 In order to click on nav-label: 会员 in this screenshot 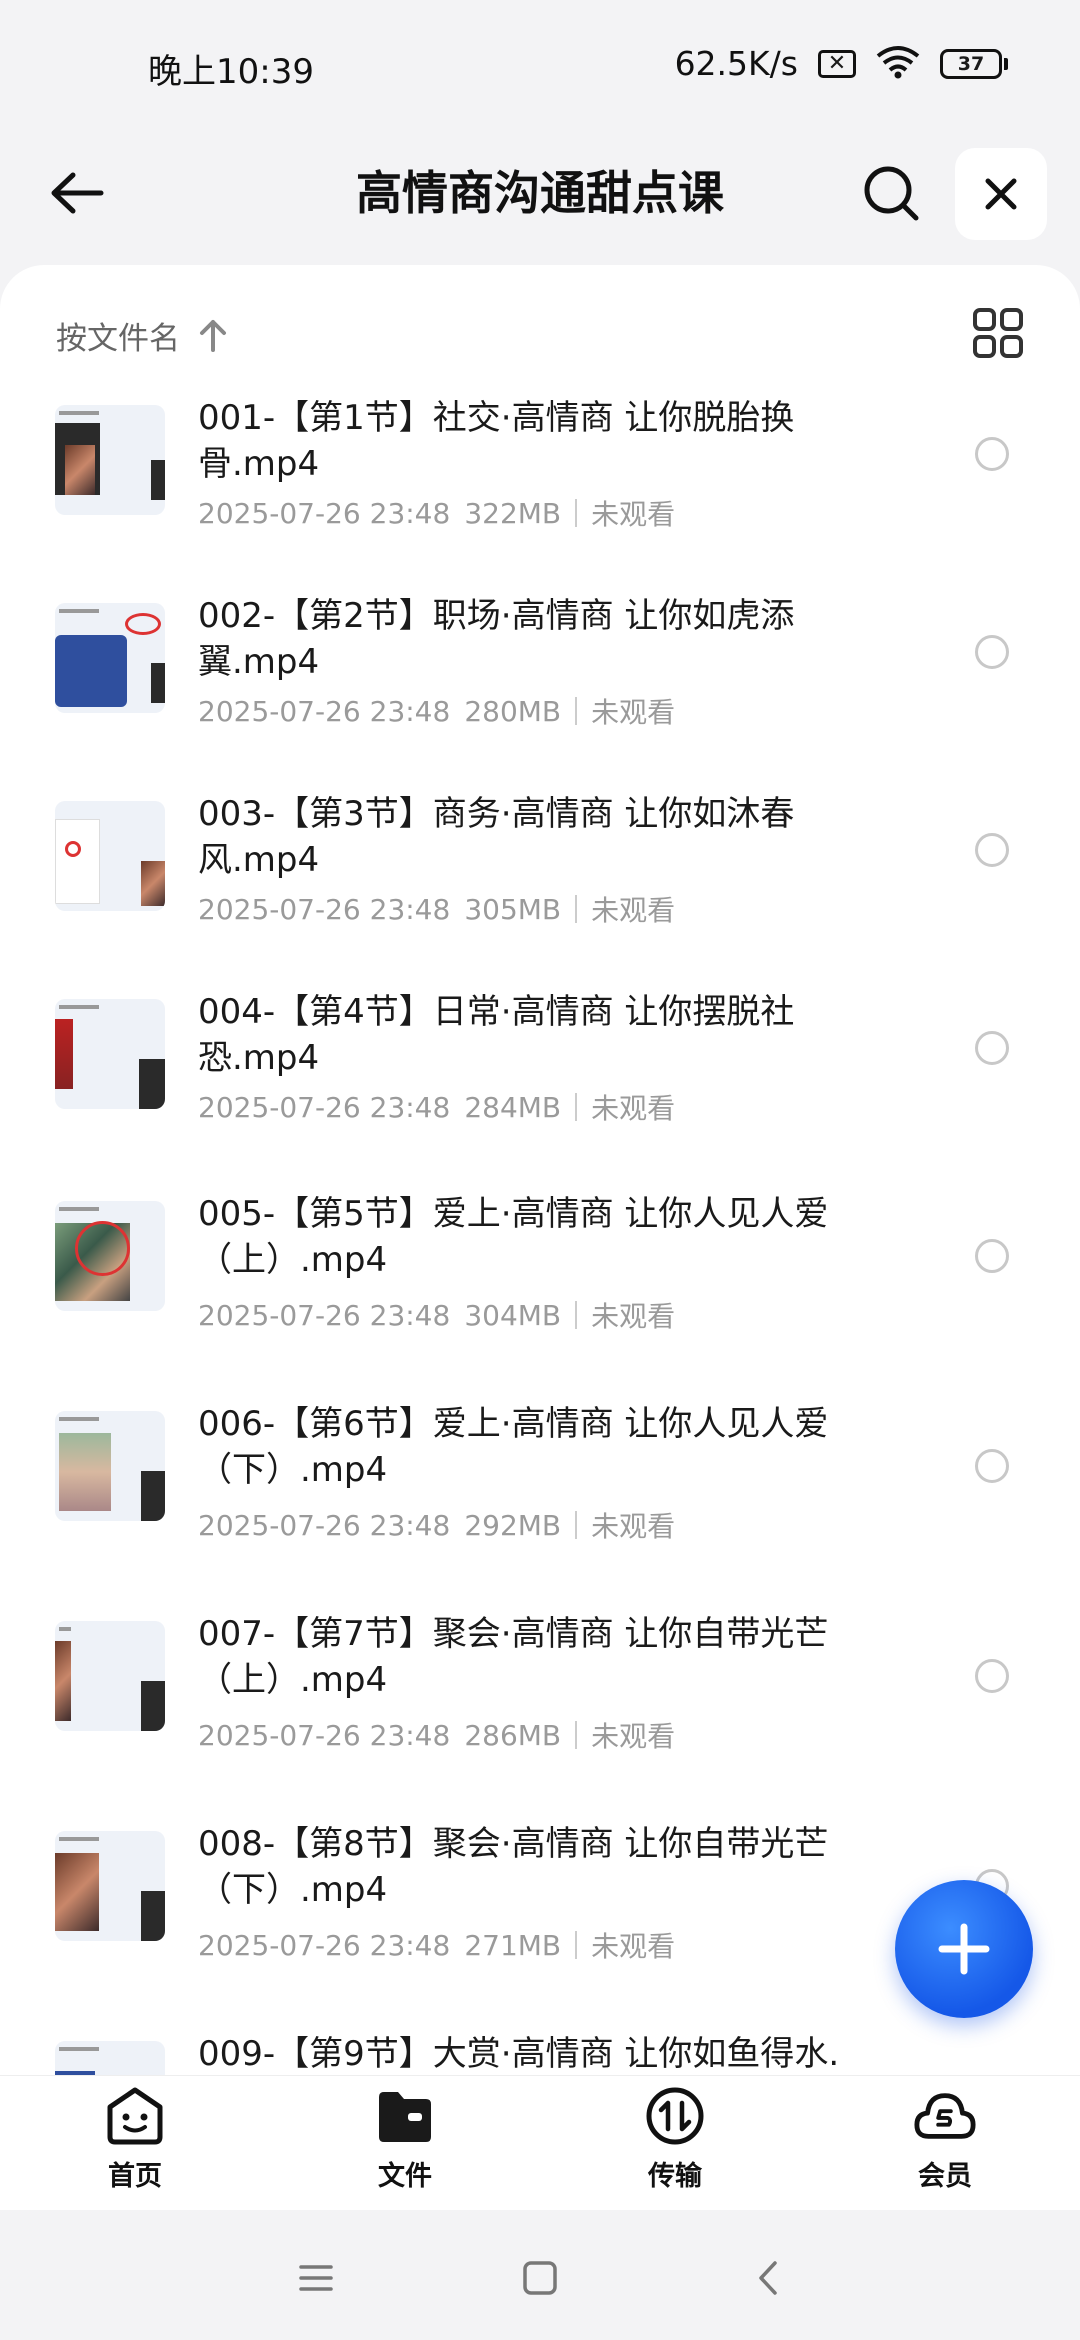, I will do `click(945, 2176)`.